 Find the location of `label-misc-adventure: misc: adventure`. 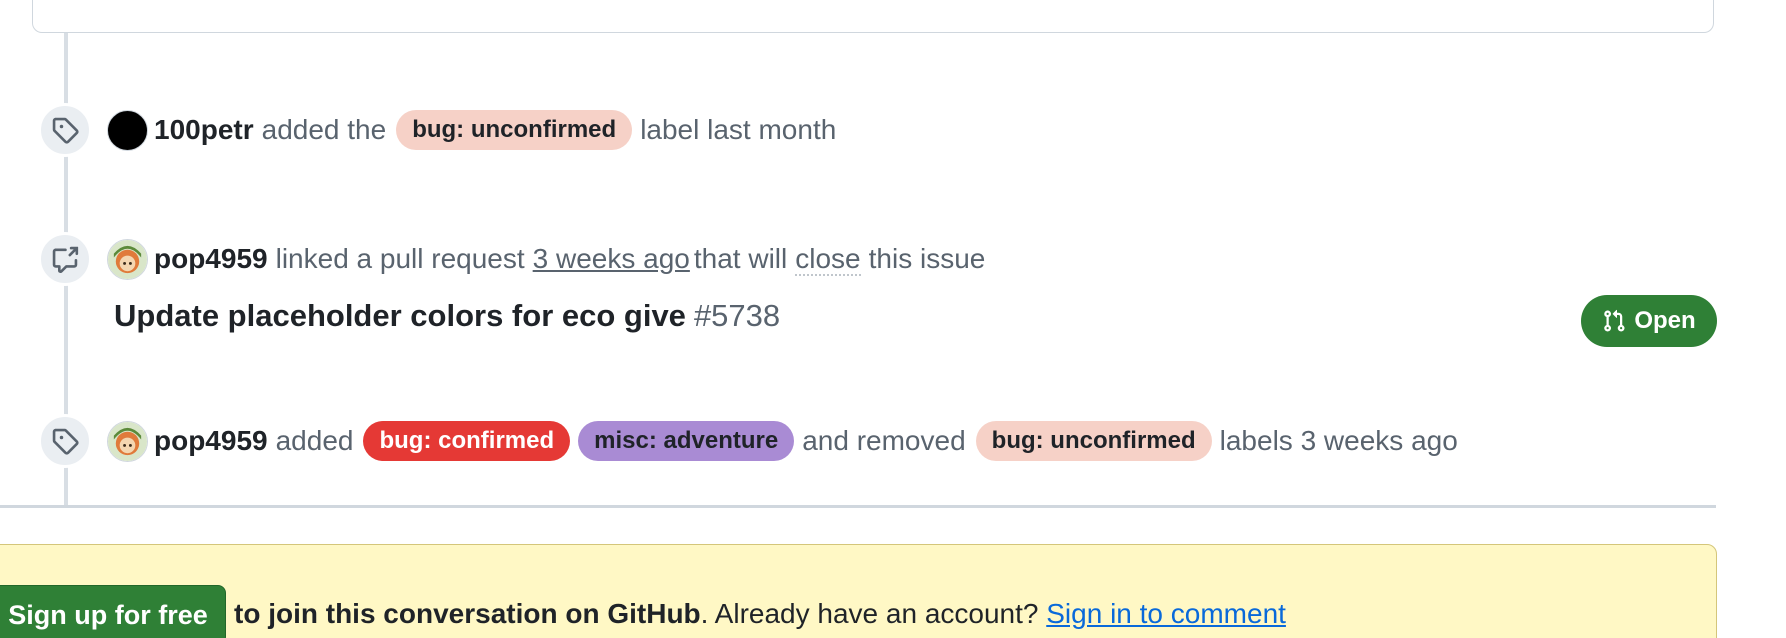

label-misc-adventure: misc: adventure is located at coordinates (686, 441).